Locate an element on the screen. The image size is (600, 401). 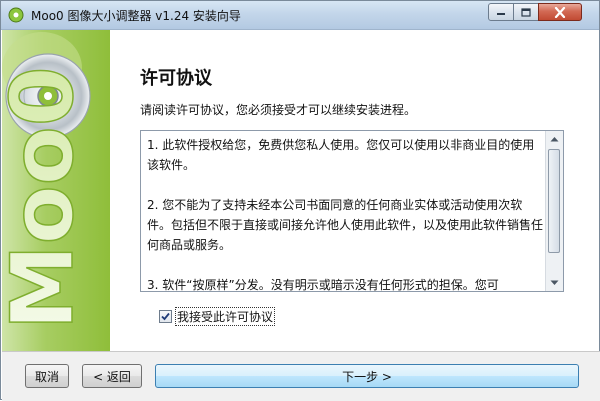
minimize-button is located at coordinates (501, 12).